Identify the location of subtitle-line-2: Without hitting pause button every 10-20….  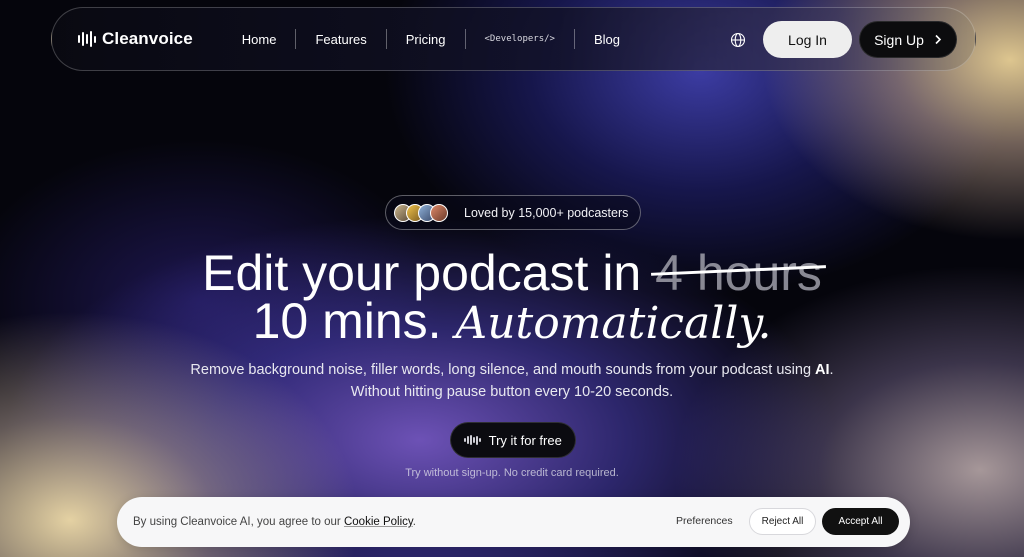
(512, 392).